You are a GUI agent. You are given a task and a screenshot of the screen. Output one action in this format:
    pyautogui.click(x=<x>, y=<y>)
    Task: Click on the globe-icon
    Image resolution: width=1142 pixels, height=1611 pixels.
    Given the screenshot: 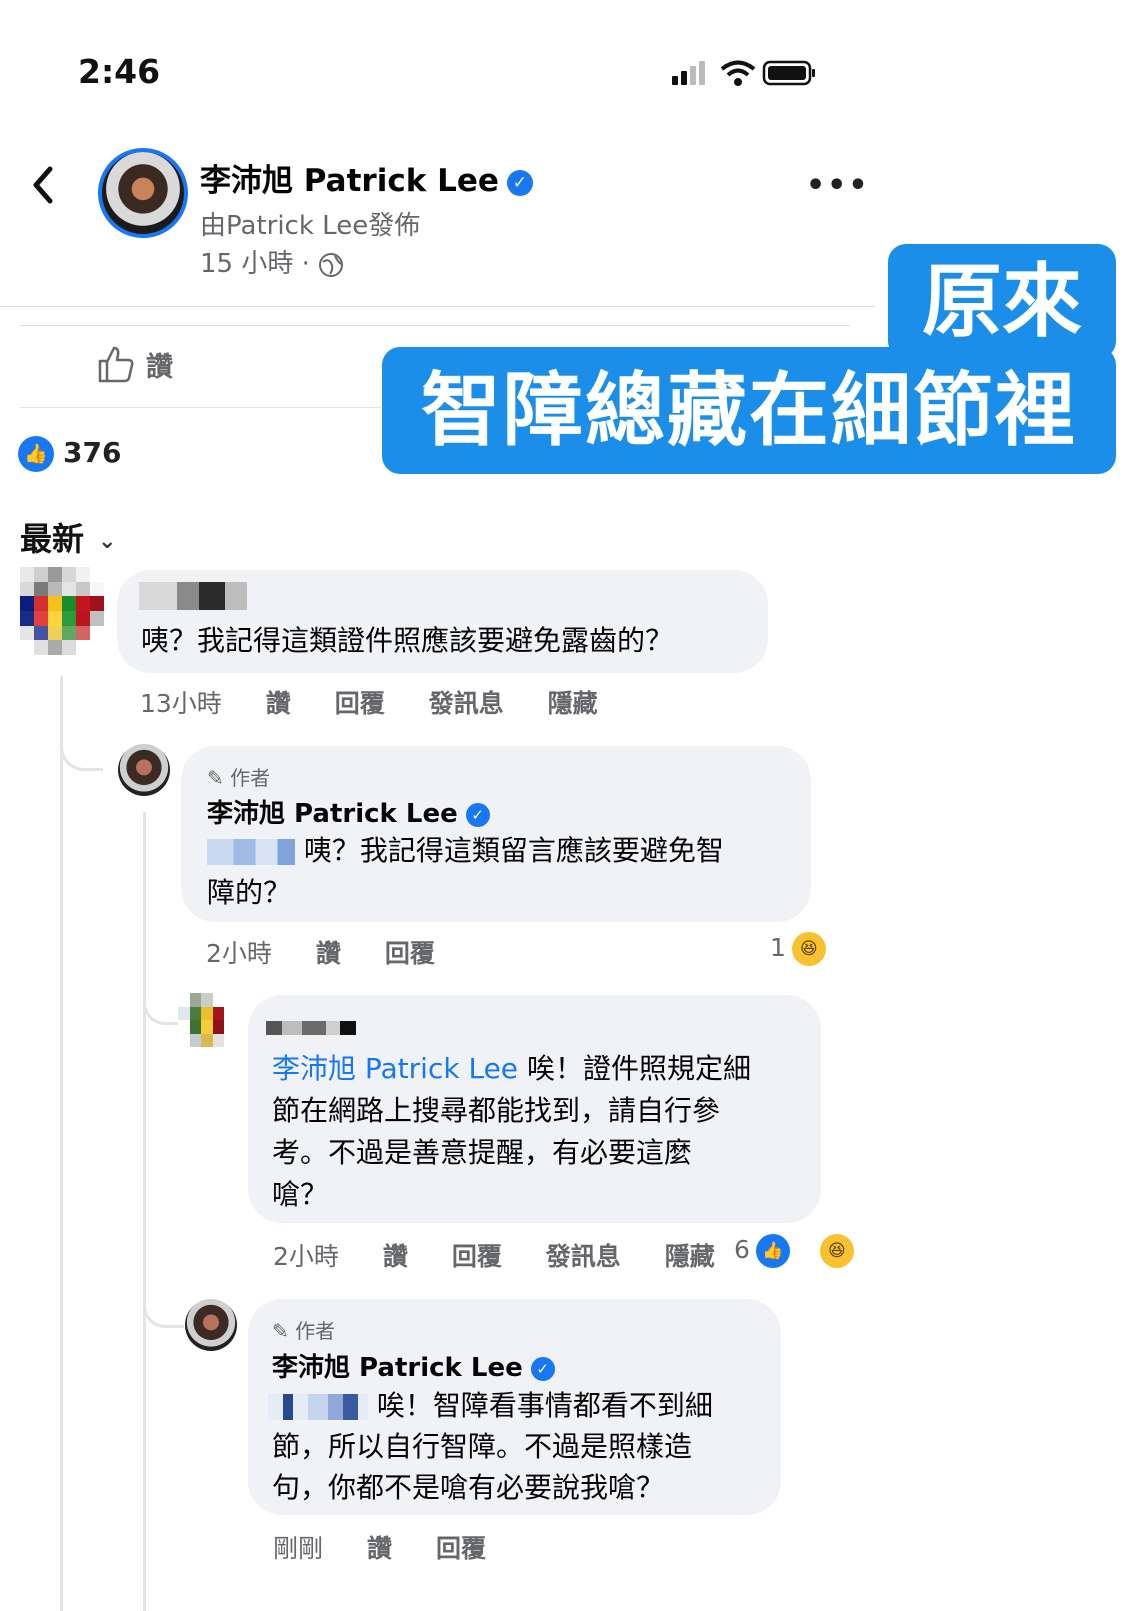 What is the action you would take?
    pyautogui.click(x=331, y=264)
    